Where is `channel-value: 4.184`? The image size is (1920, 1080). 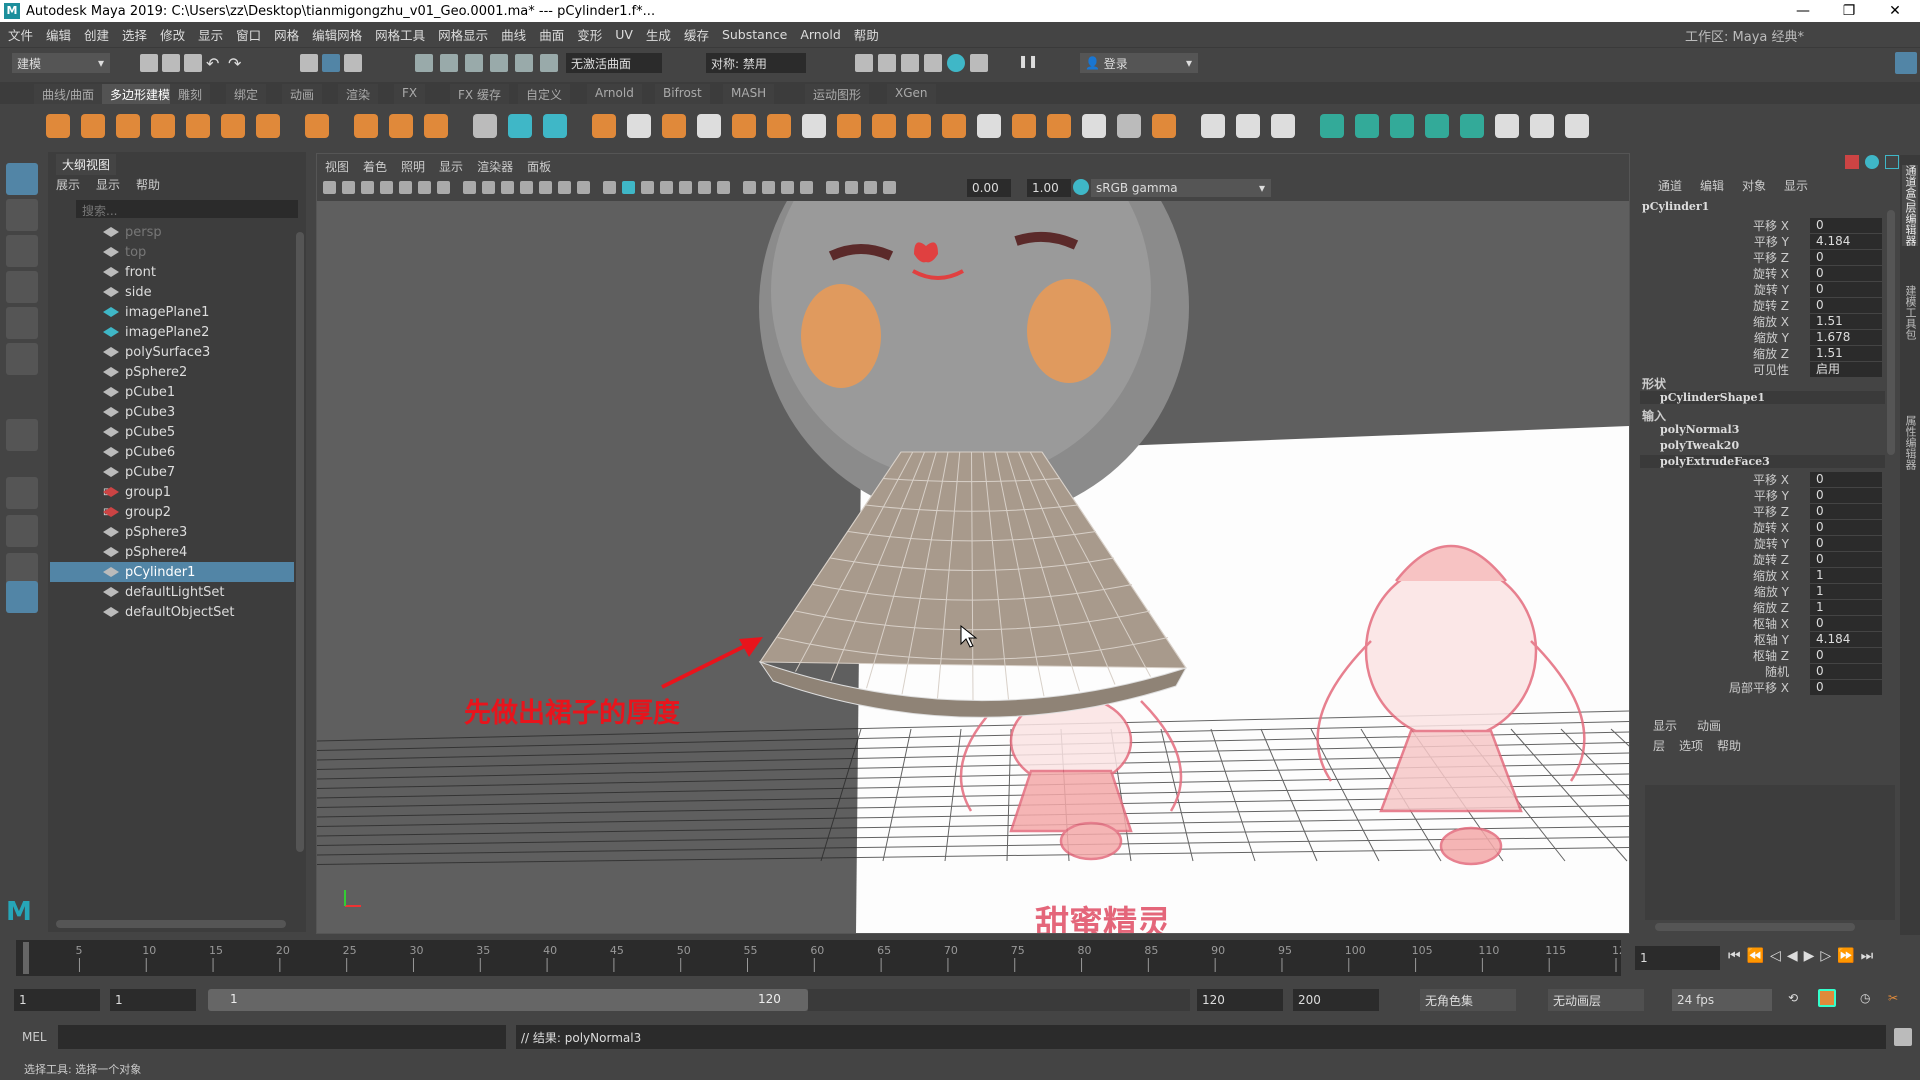
channel-value: 4.184 is located at coordinates (1846, 639).